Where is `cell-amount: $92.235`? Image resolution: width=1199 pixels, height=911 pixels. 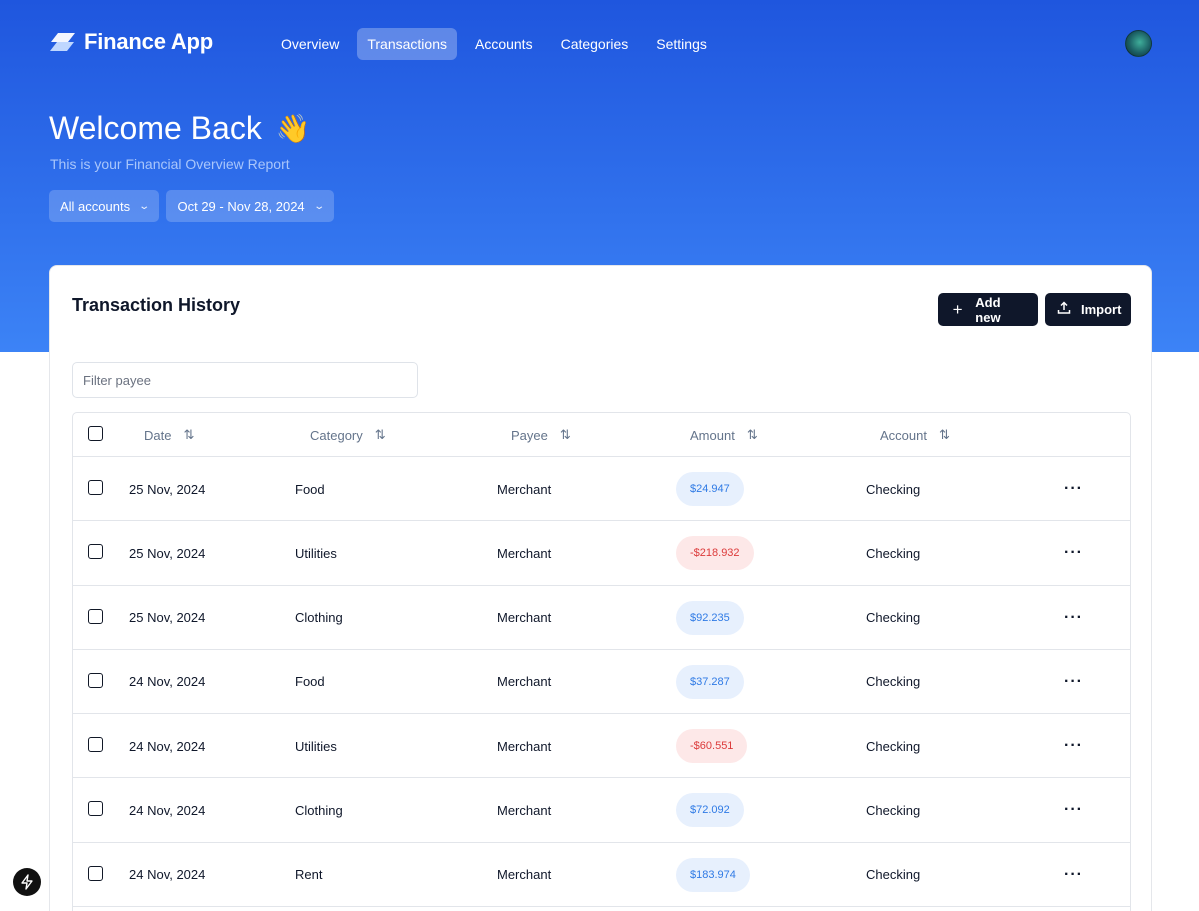
cell-amount: $92.235 is located at coordinates (710, 618).